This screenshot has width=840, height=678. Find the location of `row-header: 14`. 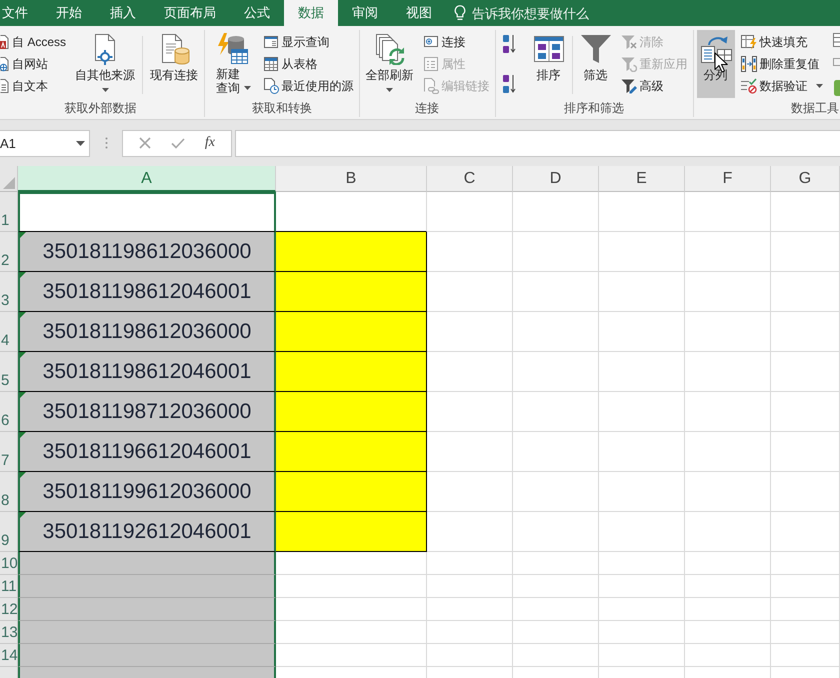

row-header: 14 is located at coordinates (9, 655).